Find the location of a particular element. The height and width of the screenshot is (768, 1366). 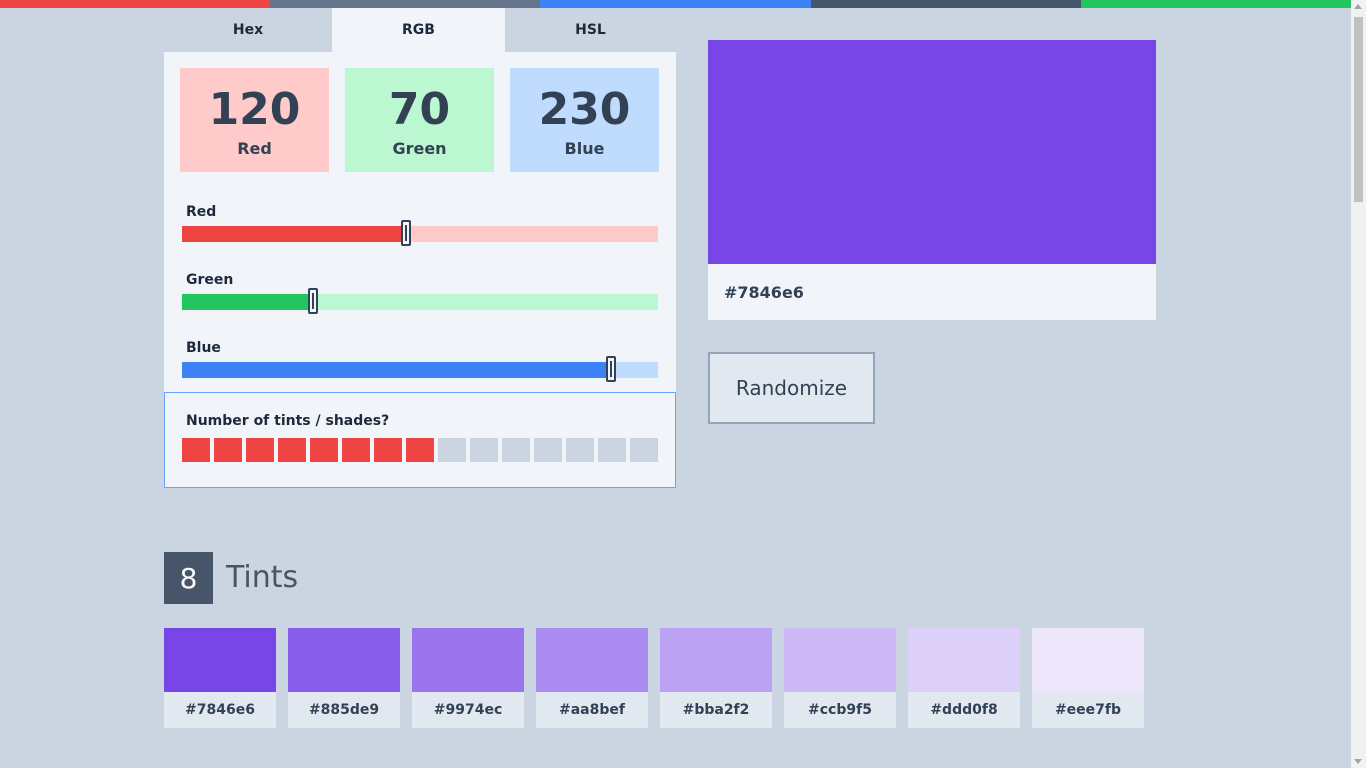

tint-swatch: #ddd0f8 is located at coordinates (964, 678).